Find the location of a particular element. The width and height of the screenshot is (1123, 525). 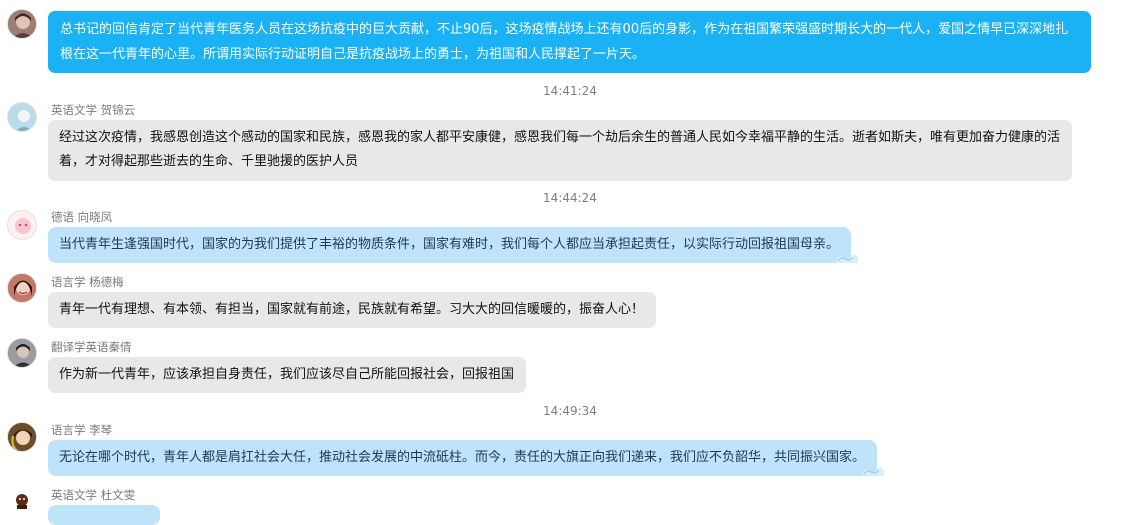

sender-name: 德语 向晓凤 is located at coordinates (82, 217).